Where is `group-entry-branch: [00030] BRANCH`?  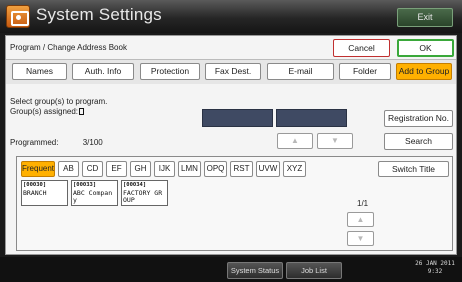 group-entry-branch: [00030] BRANCH is located at coordinates (44, 193).